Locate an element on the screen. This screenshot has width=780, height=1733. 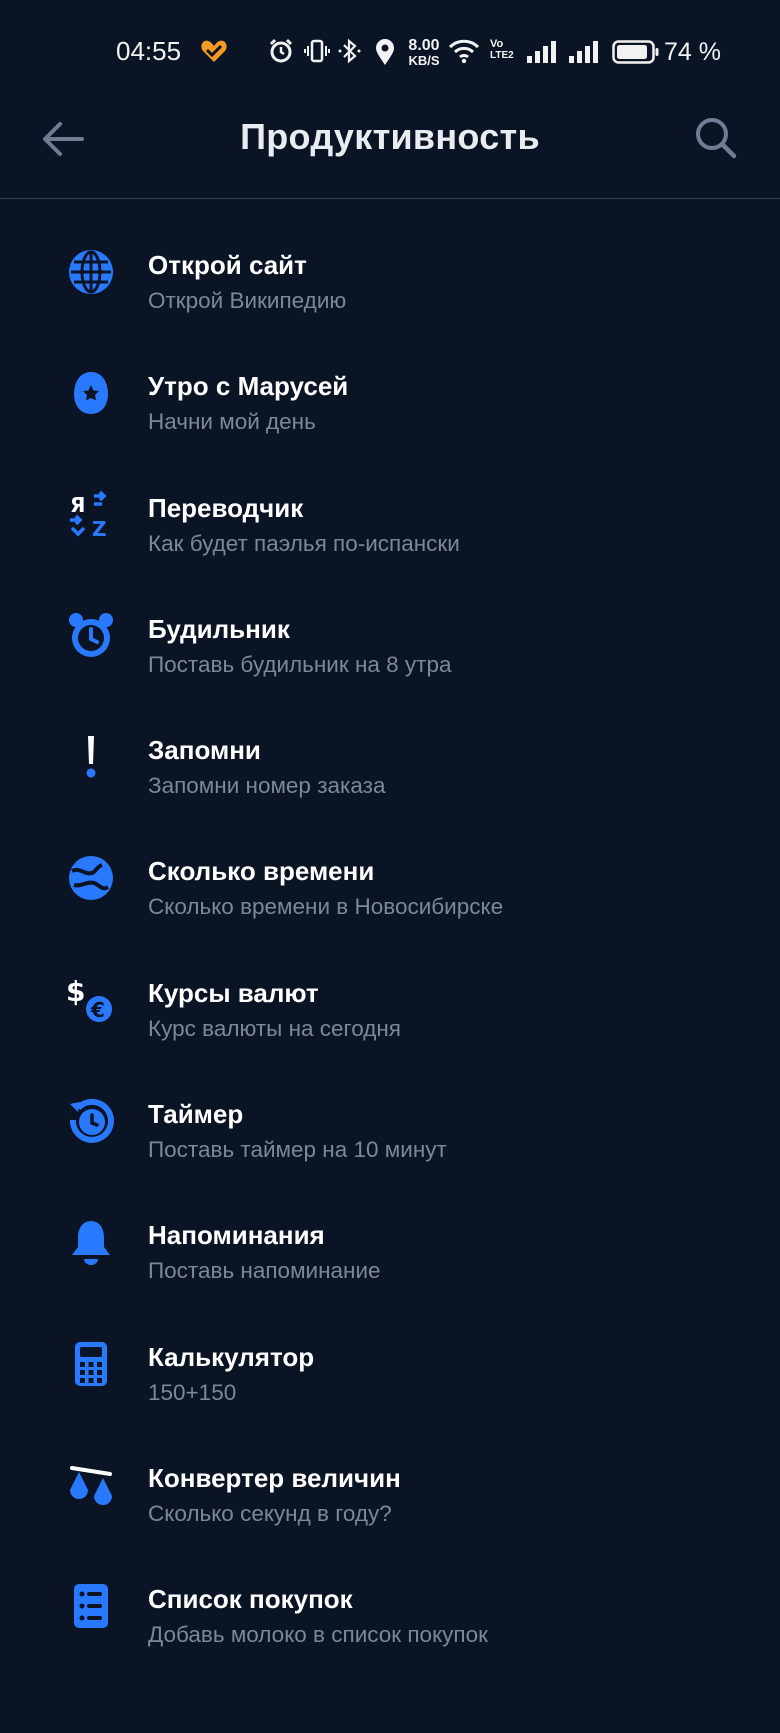
globe-icon is located at coordinates (91, 272).